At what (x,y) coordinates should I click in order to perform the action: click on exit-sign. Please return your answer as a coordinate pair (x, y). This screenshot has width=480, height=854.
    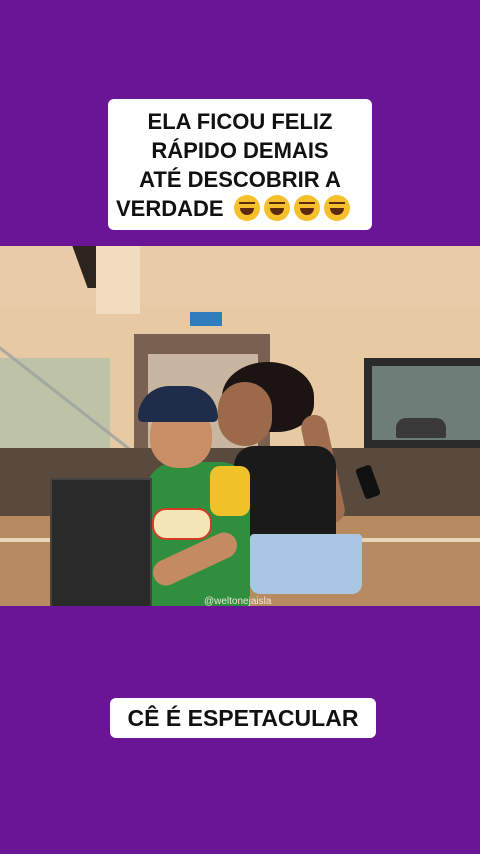
    Looking at the image, I should click on (206, 319).